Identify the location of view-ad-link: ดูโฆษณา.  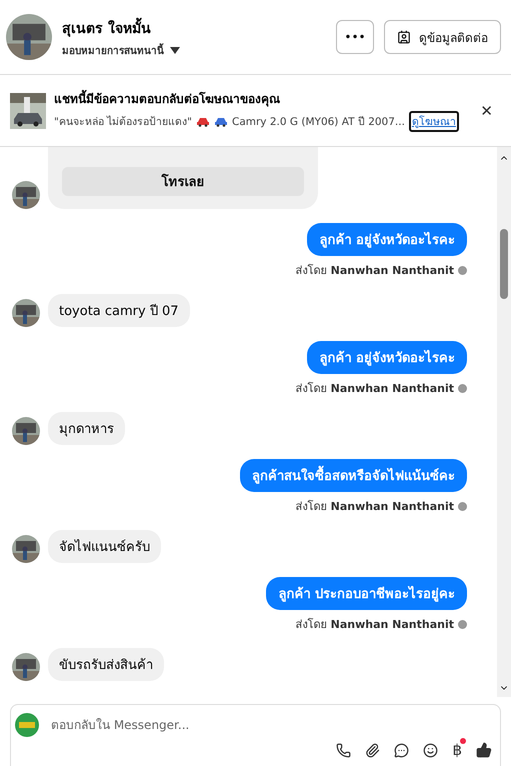
(433, 121).